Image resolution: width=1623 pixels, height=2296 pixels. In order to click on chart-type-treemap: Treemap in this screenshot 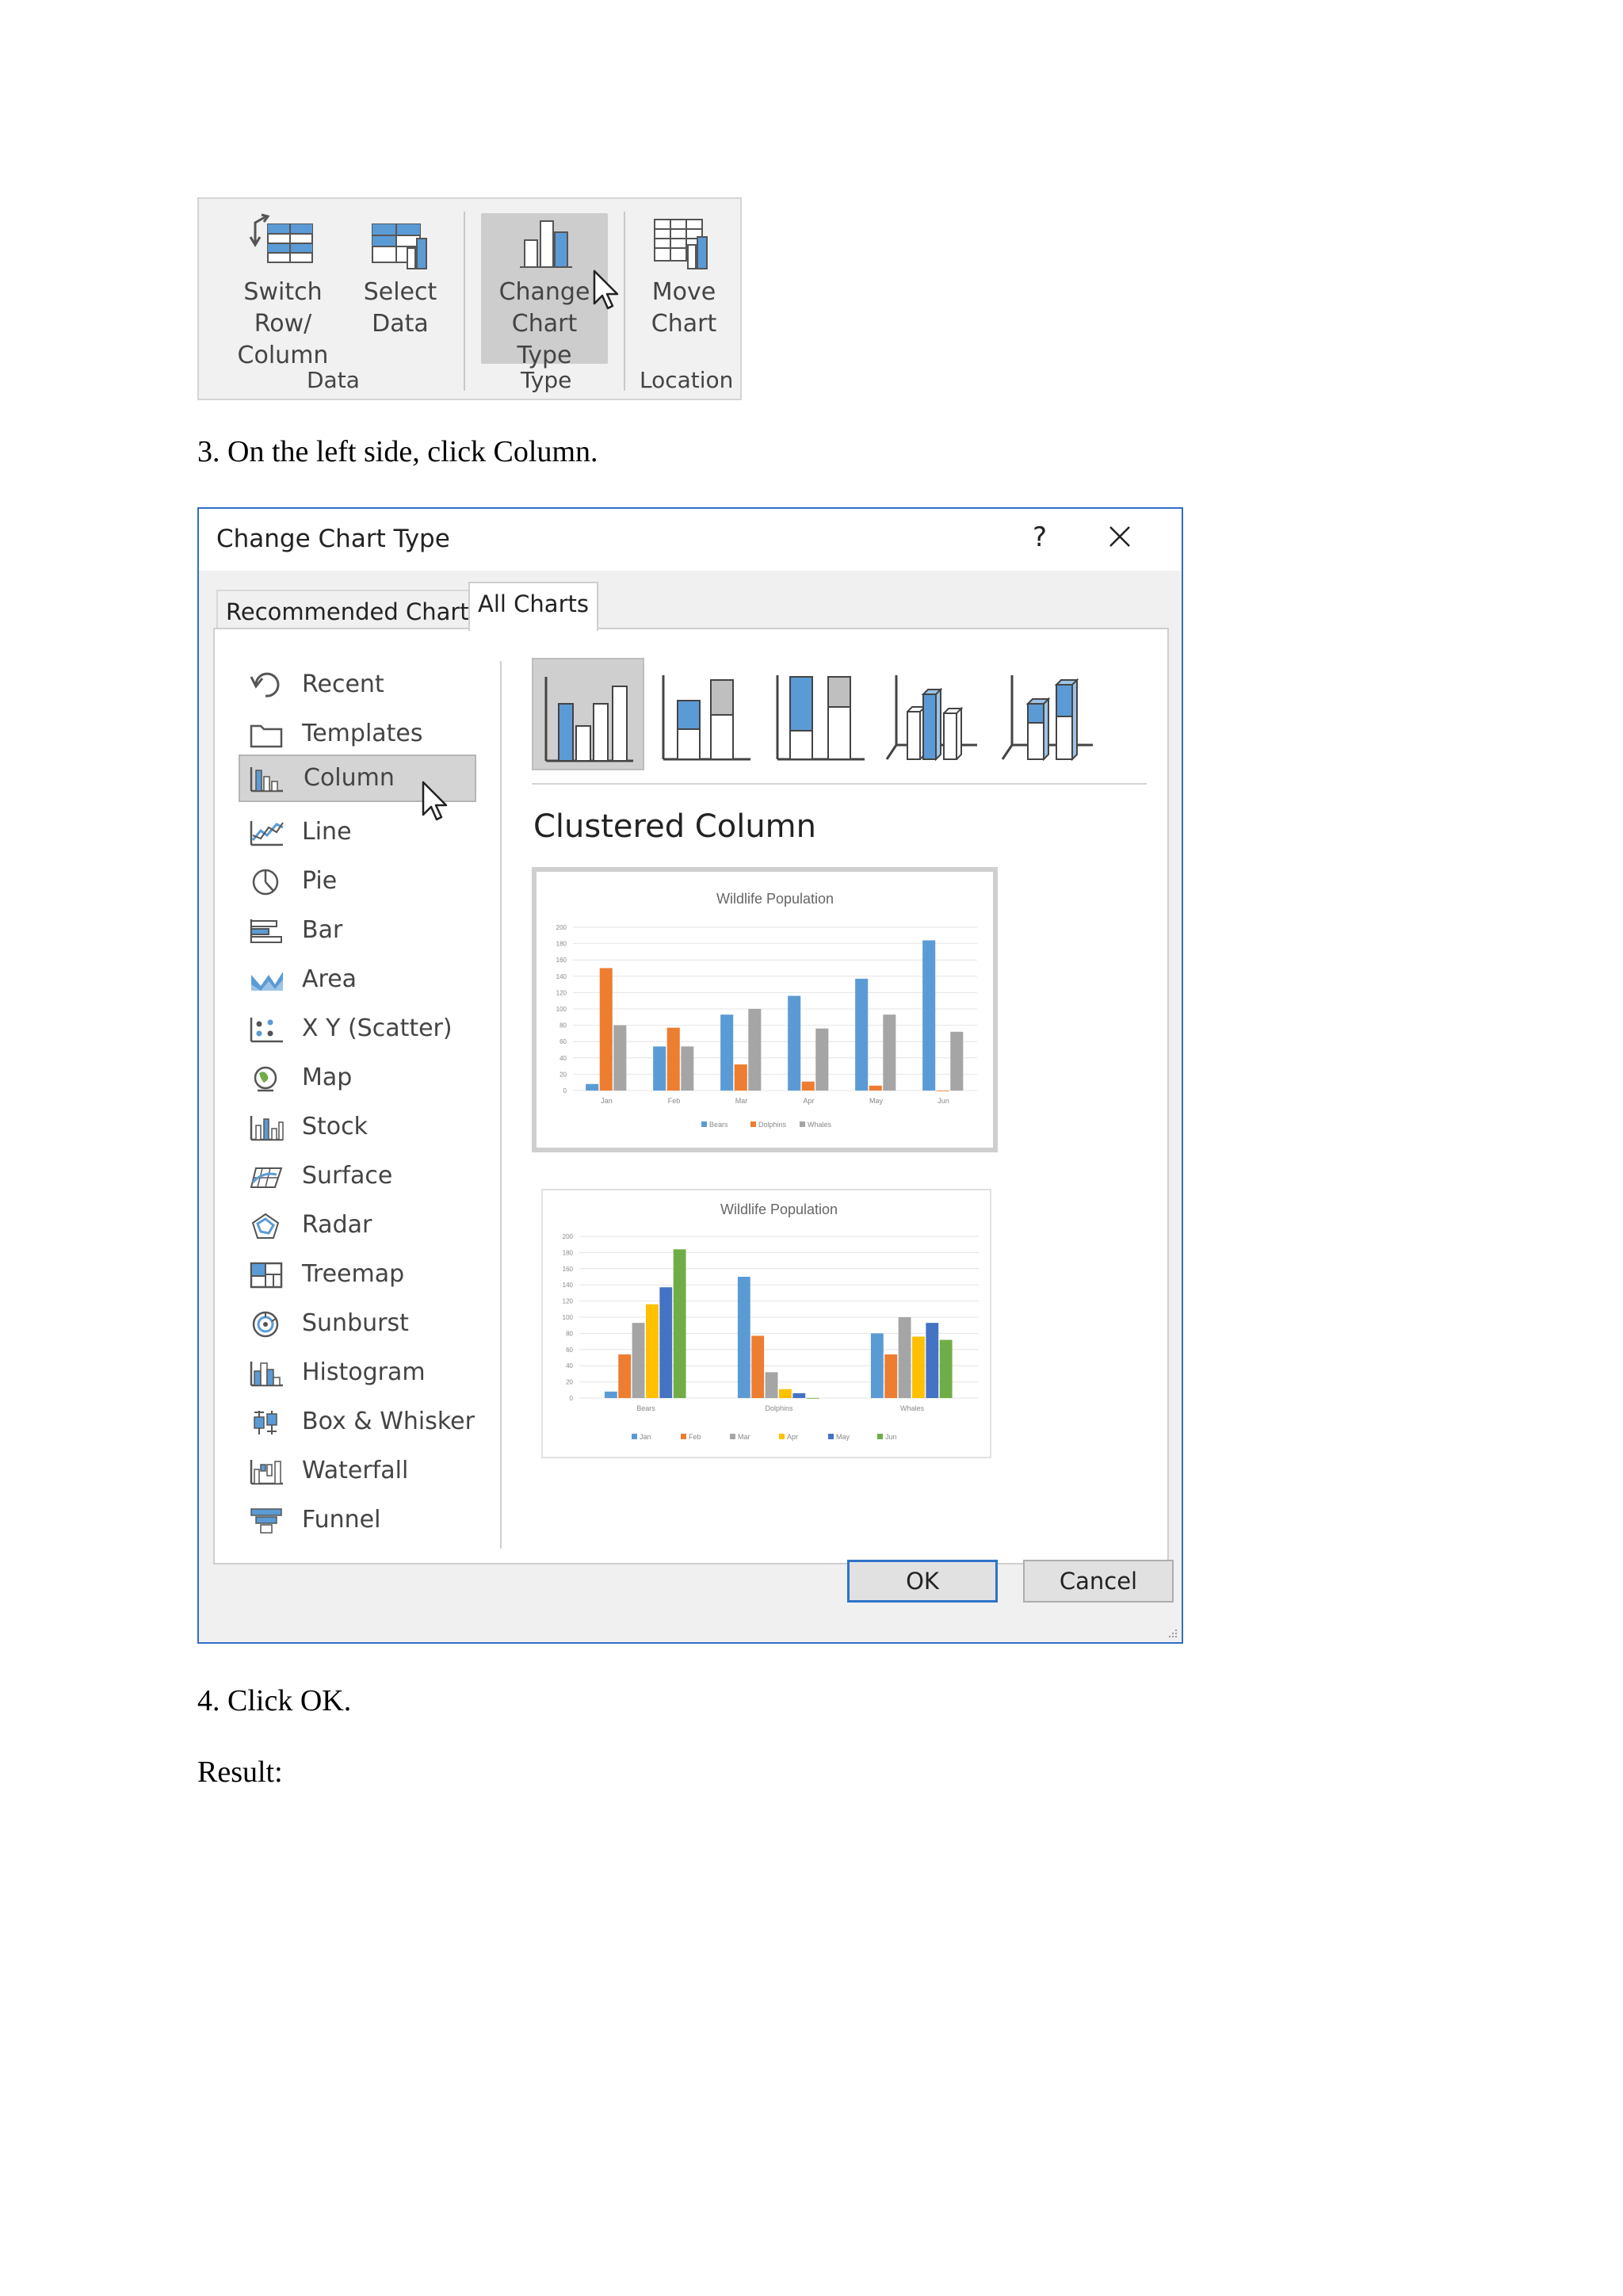, I will do `click(357, 1274)`.